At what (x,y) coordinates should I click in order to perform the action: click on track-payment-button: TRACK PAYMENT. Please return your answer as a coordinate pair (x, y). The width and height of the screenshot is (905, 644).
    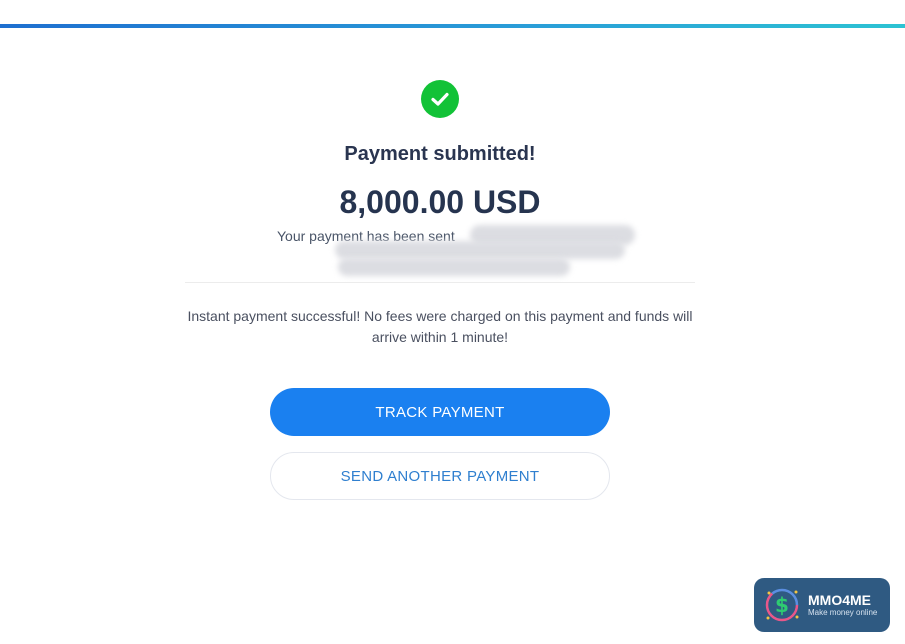
    Looking at the image, I should click on (440, 412).